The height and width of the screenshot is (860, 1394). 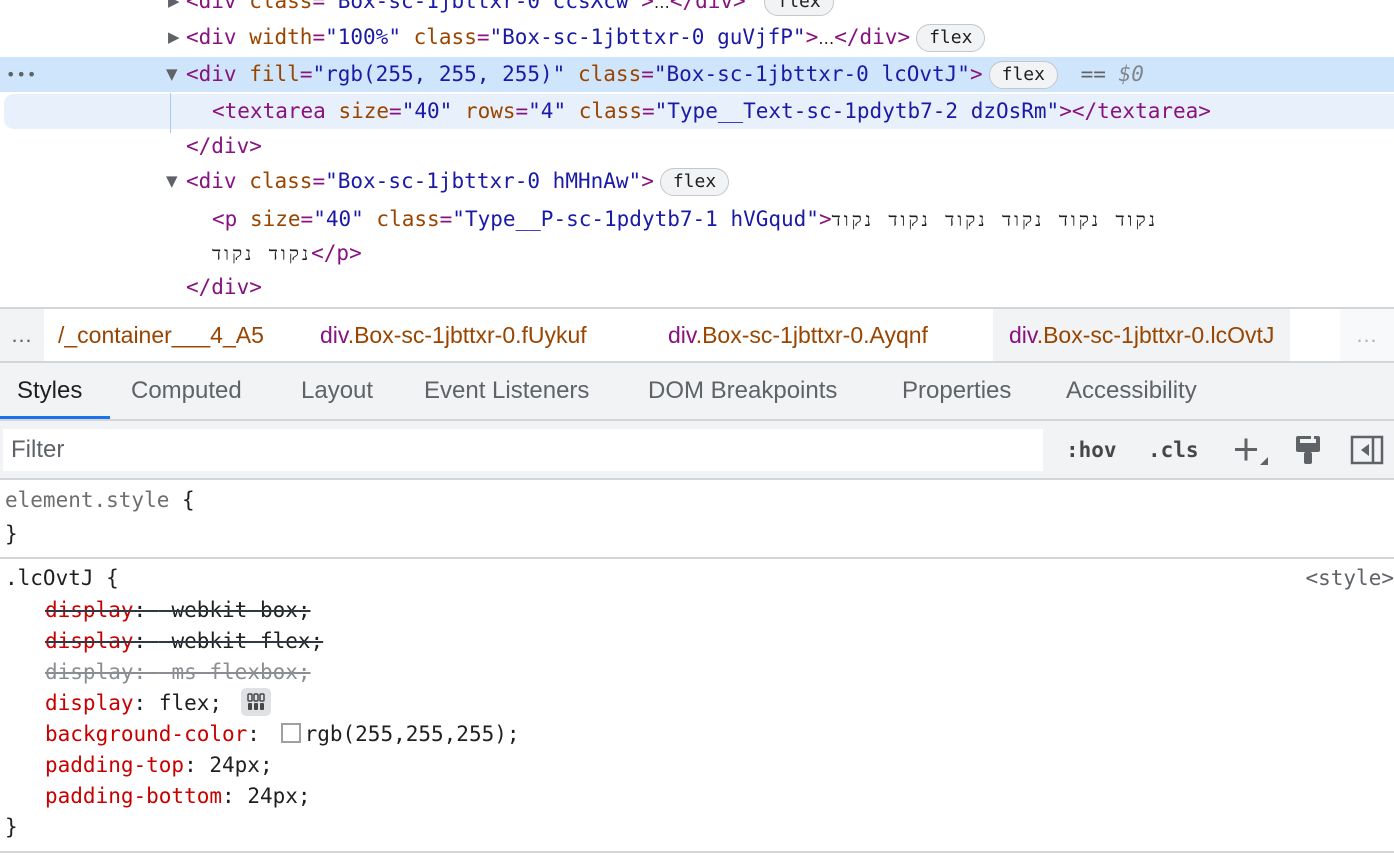 What do you see at coordinates (363, 37) in the screenshot?
I see `attr-value: "100%"` at bounding box center [363, 37].